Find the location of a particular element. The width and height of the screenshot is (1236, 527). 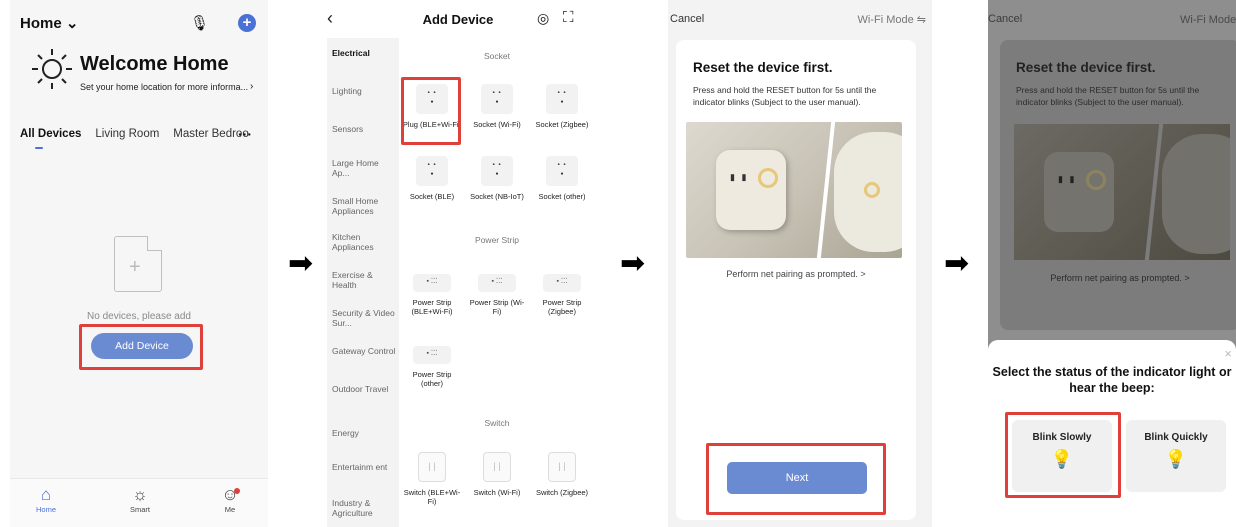

category-entertainment: Entertainm ent is located at coordinates (364, 467).